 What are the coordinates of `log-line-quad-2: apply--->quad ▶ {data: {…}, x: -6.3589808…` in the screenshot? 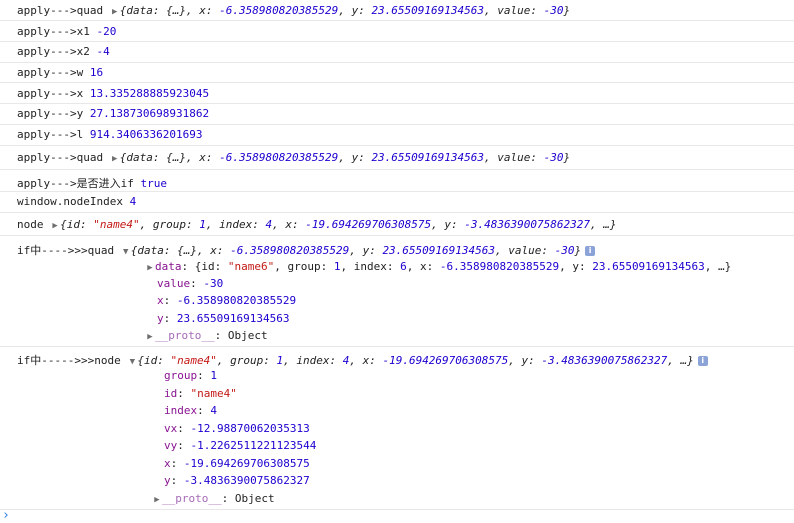 It's located at (294, 157).